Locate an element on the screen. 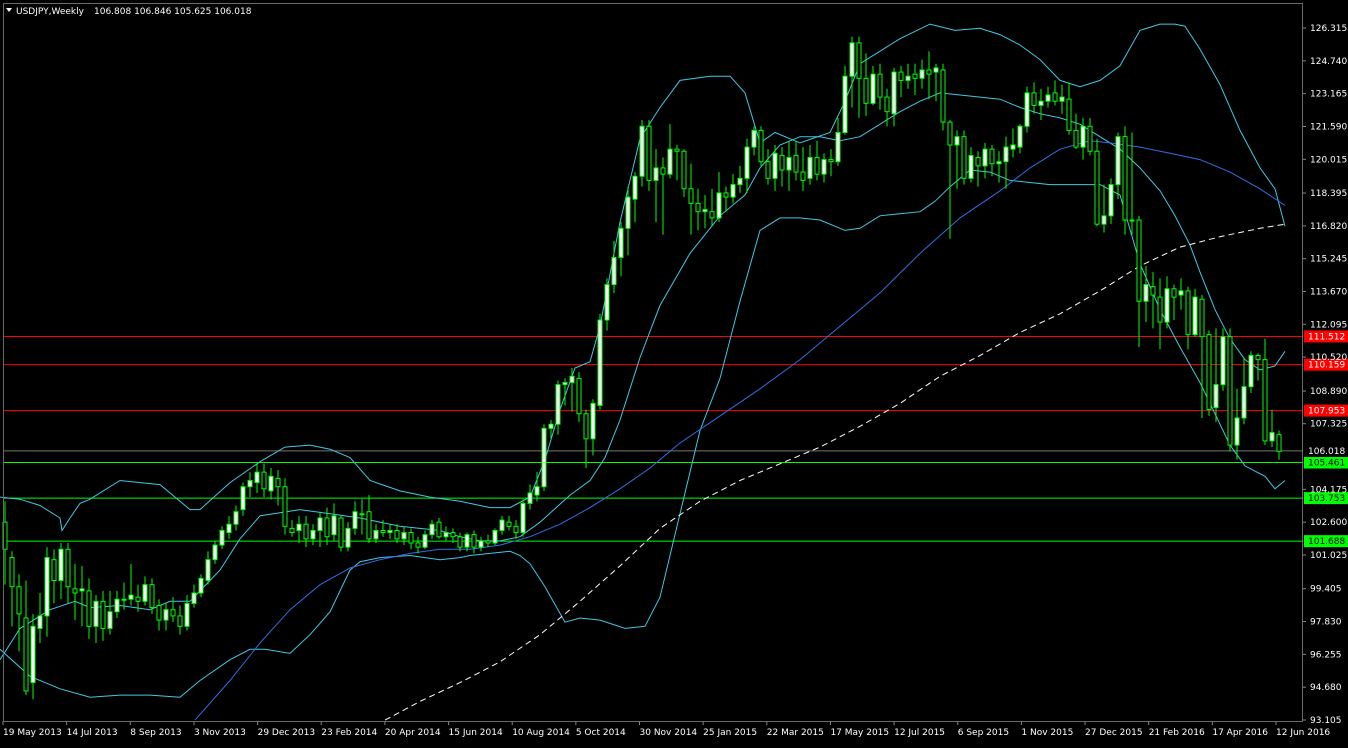 The height and width of the screenshot is (748, 1348). triangle-down-icon is located at coordinates (9, 10).